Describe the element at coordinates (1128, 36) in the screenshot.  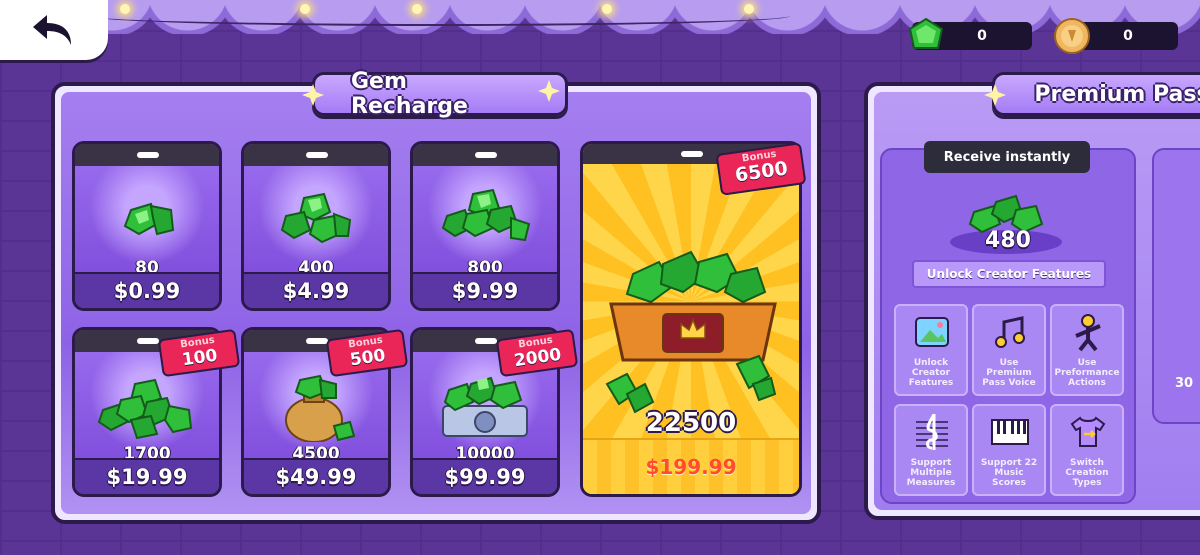
I see `coin-balance-value: 0` at that location.